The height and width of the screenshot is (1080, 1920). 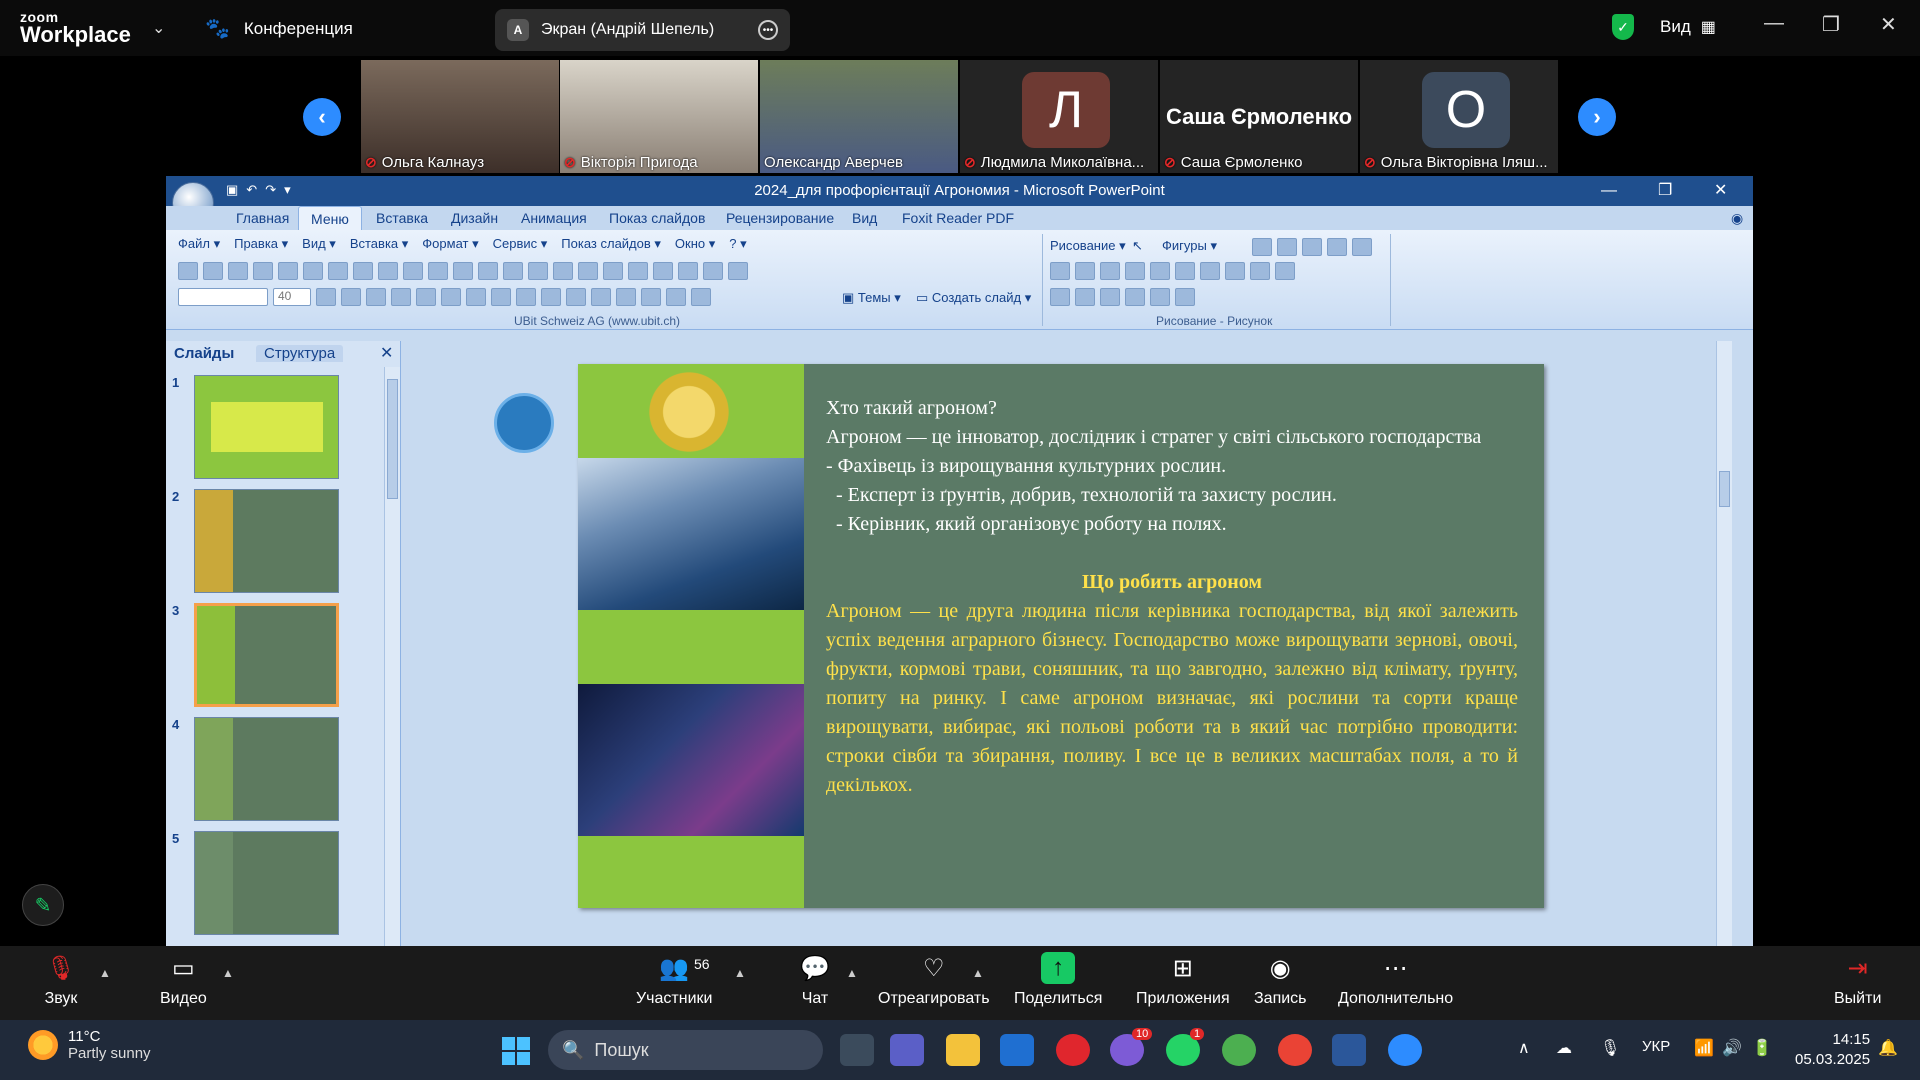 I want to click on record-button: ◉ Запись, so click(x=1280, y=980).